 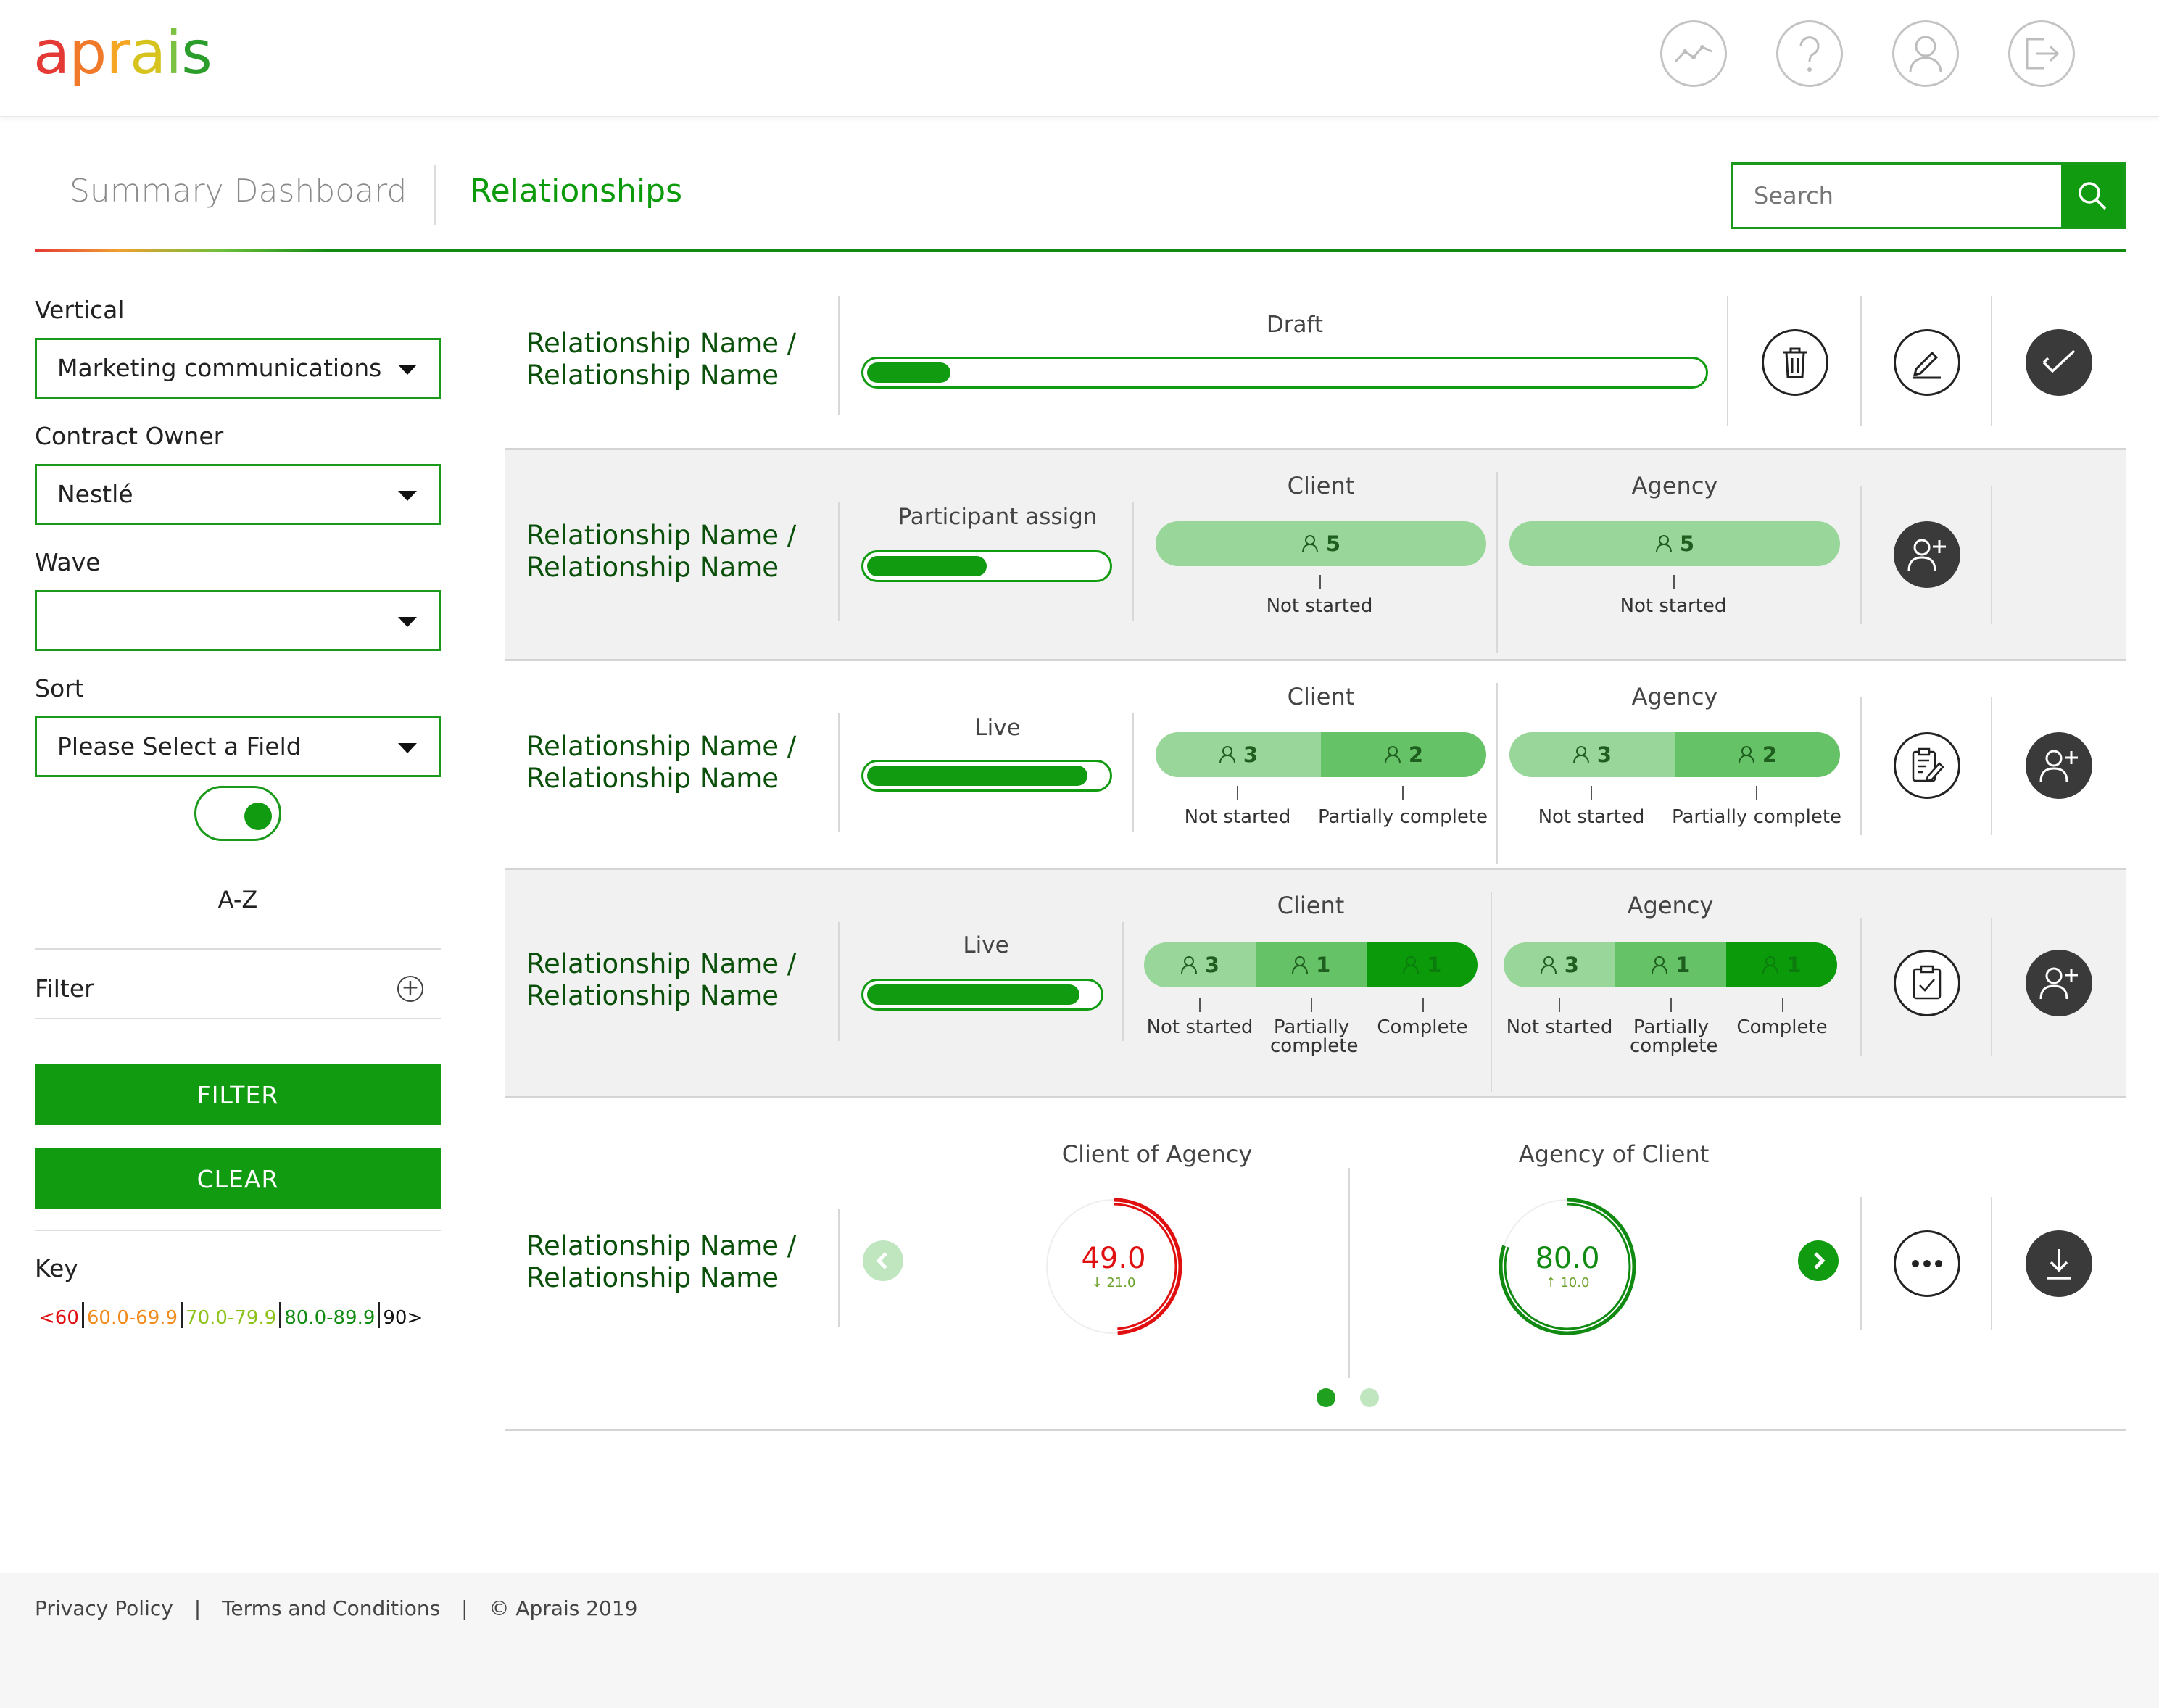 I want to click on client-of-agency-change: ↓ 21.0, so click(x=1113, y=1282).